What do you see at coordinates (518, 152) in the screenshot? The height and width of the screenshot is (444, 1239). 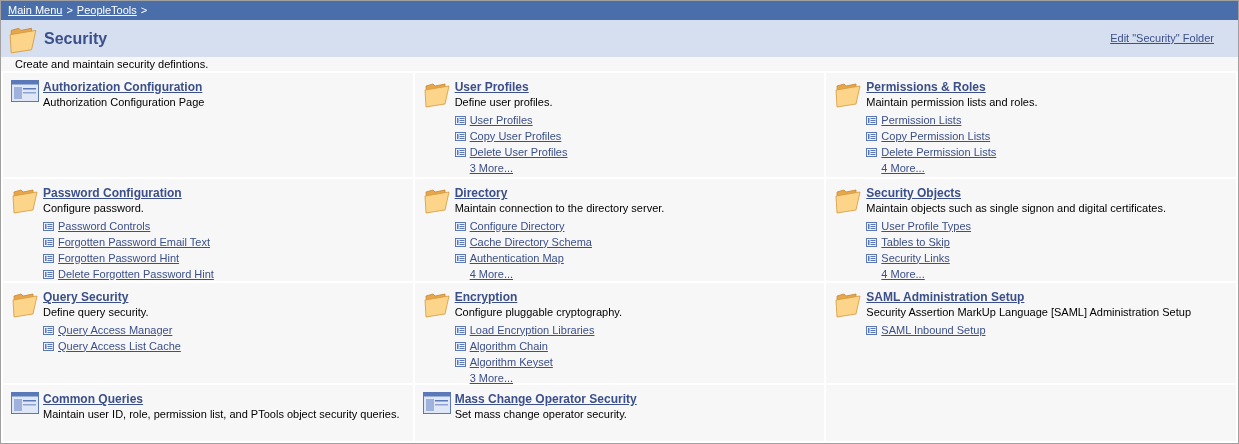 I see `page-link: Delete User Profiles` at bounding box center [518, 152].